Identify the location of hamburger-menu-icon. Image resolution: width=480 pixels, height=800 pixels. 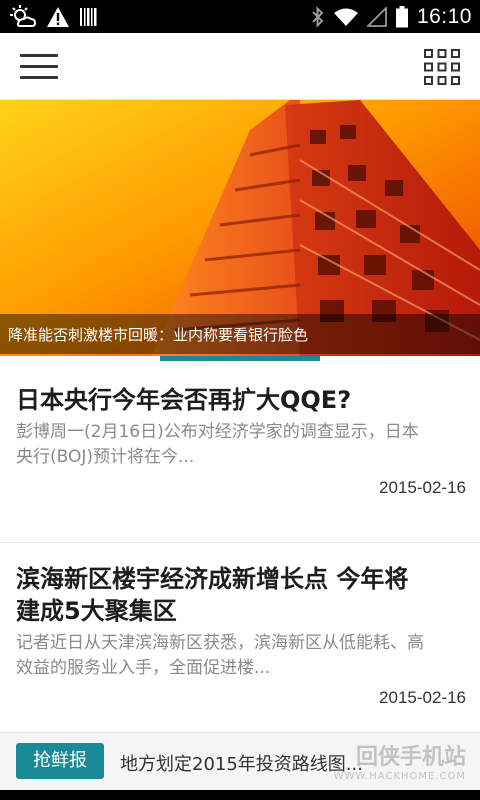
(40, 67).